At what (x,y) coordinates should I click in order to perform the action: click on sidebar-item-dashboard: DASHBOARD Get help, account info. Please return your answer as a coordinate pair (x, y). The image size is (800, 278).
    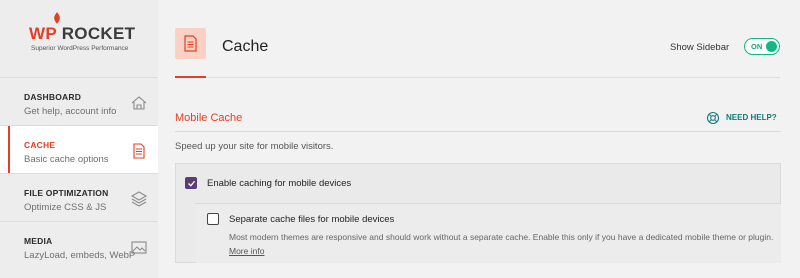
    Looking at the image, I should click on (79, 101).